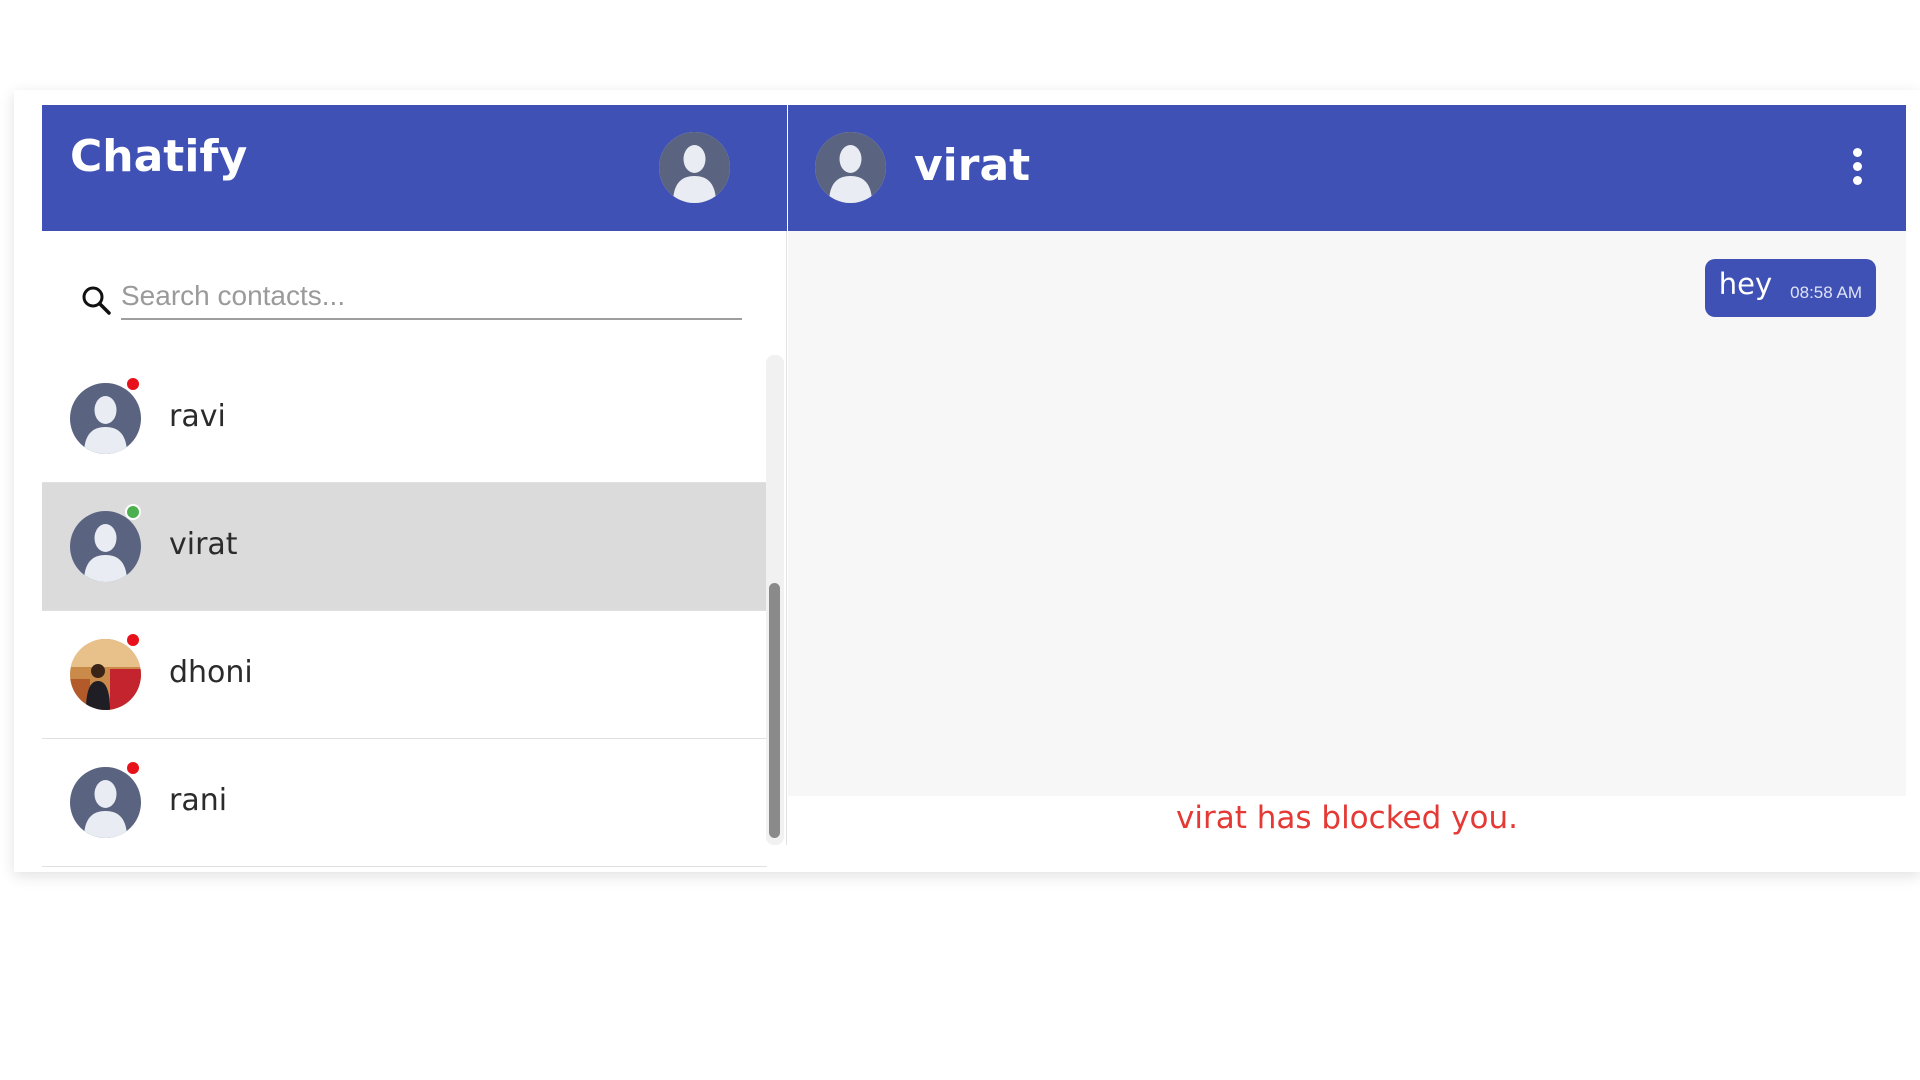 The image size is (1920, 1080). I want to click on search-input, so click(431, 297).